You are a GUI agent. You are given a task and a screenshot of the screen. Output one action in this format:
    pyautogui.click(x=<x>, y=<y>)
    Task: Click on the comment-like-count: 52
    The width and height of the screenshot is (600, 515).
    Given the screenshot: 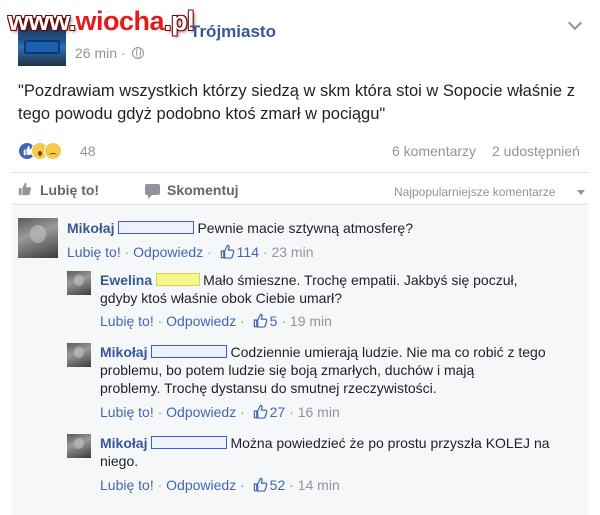 What is the action you would take?
    pyautogui.click(x=278, y=485)
    